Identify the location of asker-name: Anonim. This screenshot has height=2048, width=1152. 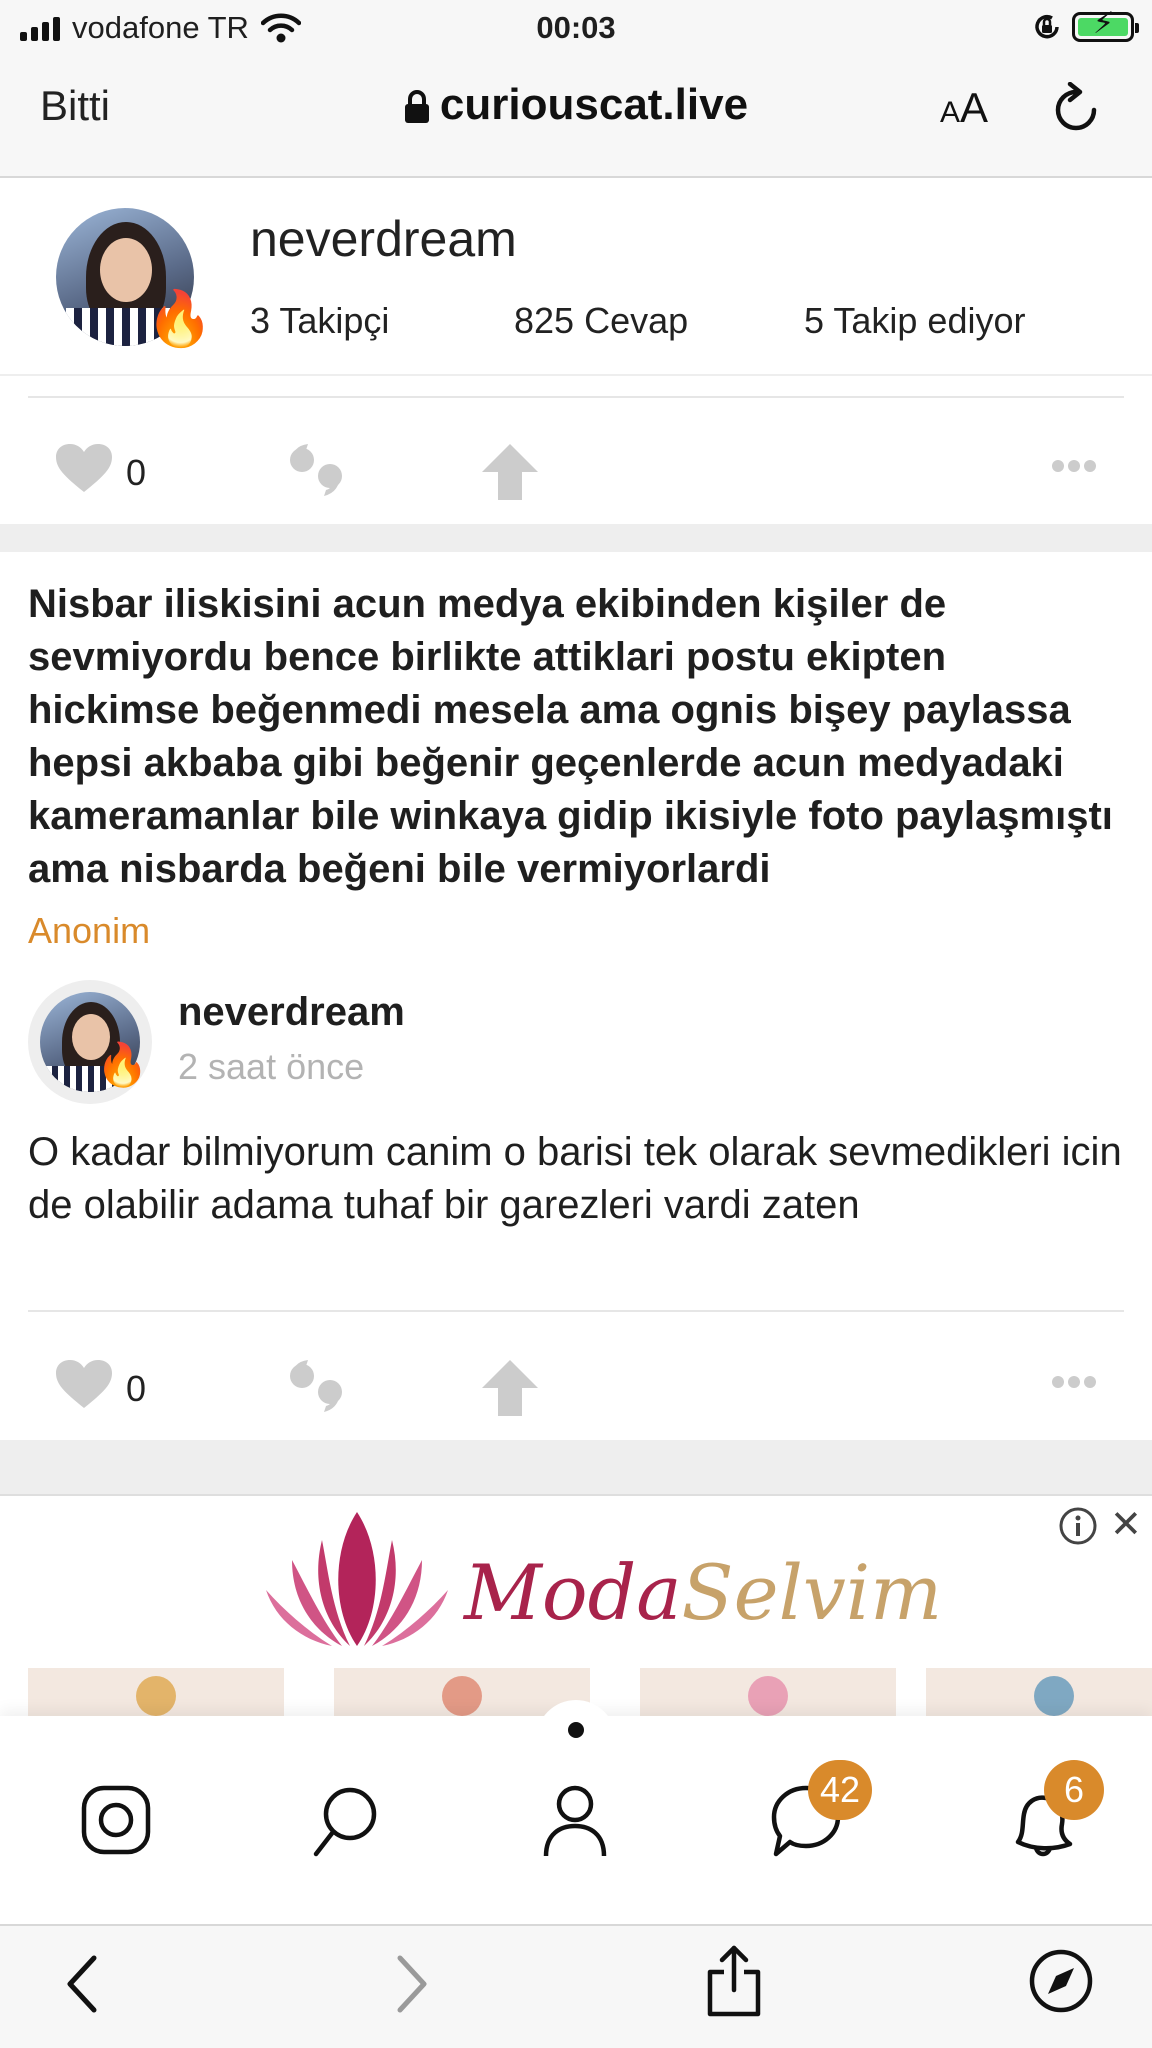
(89, 930).